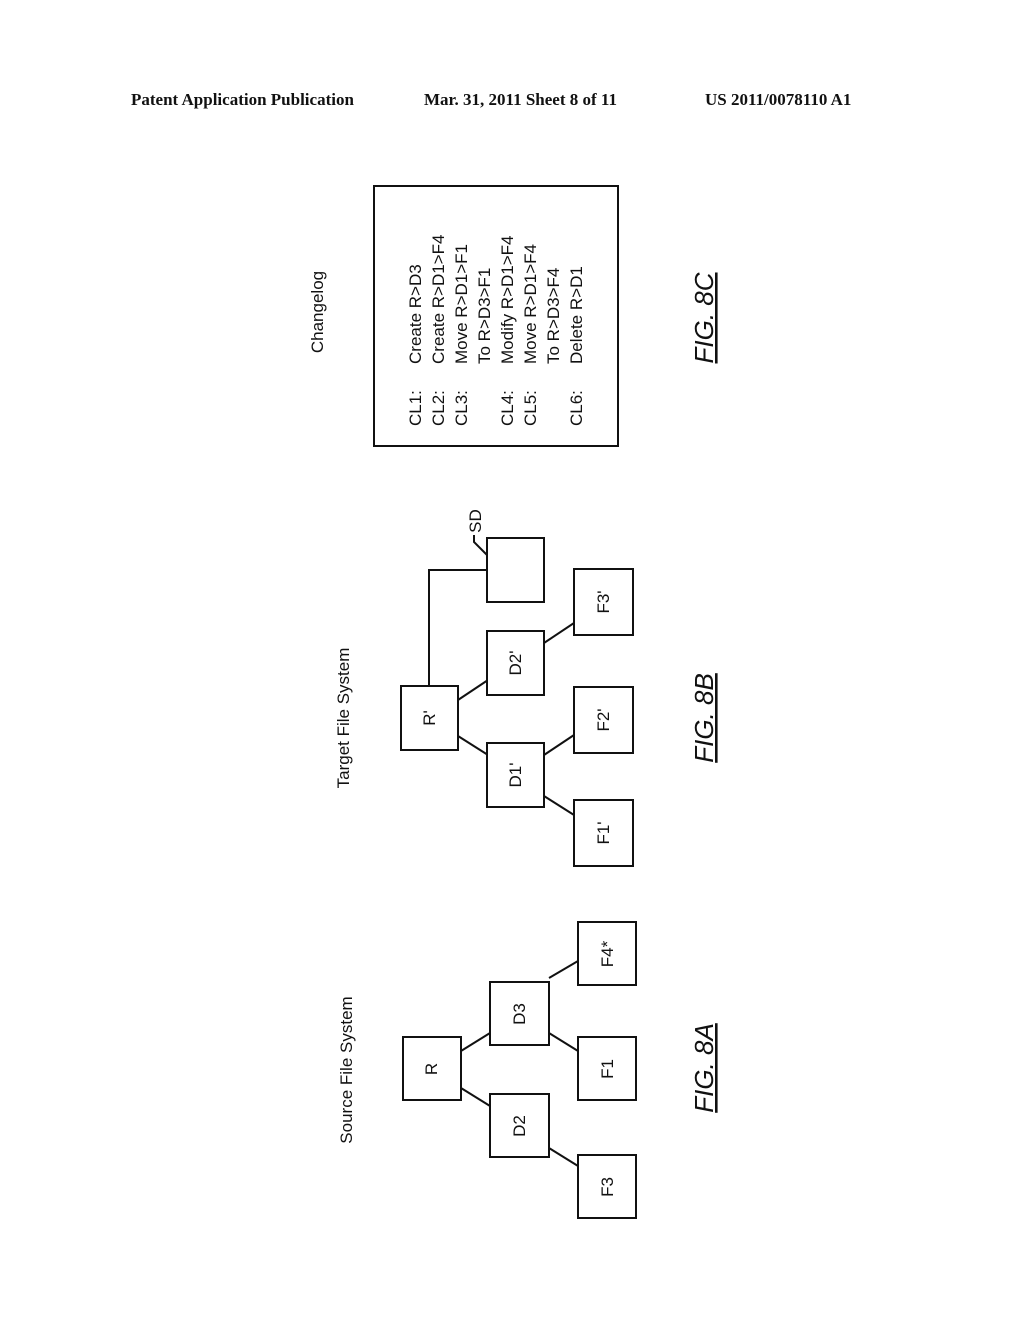 This screenshot has width=1024, height=1320. Describe the element at coordinates (515, 663) in the screenshot. I see `node-label: D2'` at that location.